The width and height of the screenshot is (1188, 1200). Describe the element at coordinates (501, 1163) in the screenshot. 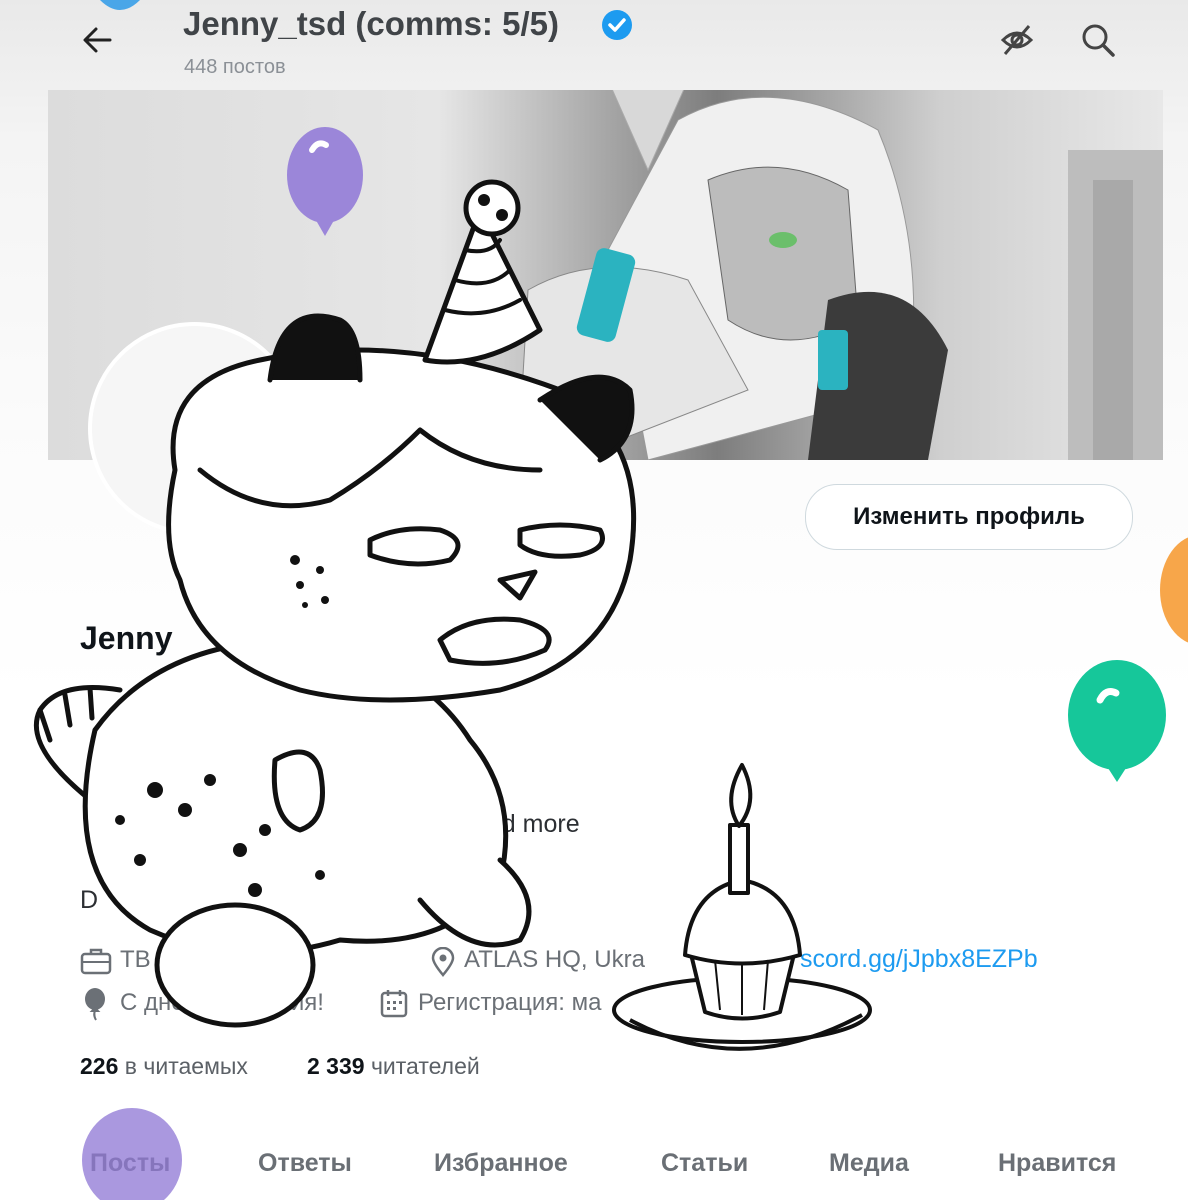

I see `tab-highlights: Избранное` at that location.